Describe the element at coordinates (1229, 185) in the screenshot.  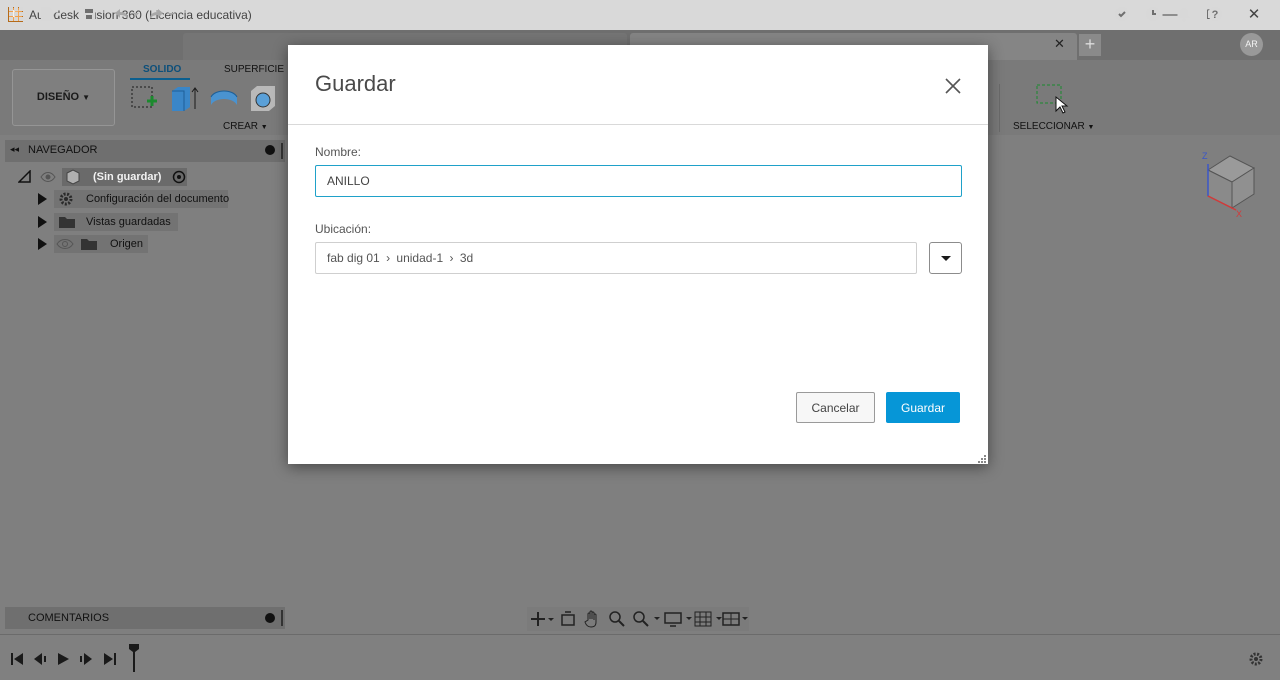
I see `viewcube: Z X` at that location.